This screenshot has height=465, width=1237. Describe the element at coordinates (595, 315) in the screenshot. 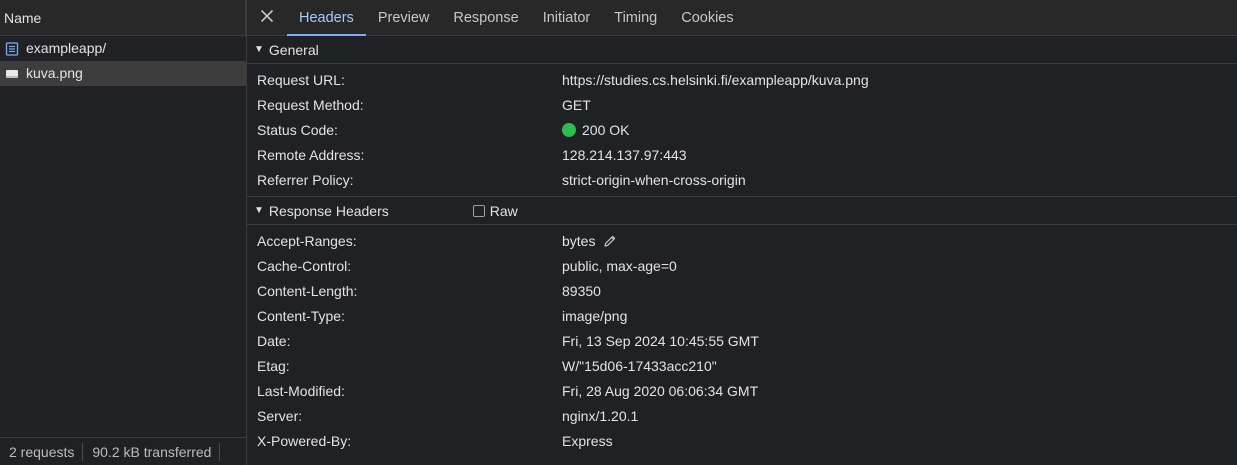

I see `header-value: image/png` at that location.